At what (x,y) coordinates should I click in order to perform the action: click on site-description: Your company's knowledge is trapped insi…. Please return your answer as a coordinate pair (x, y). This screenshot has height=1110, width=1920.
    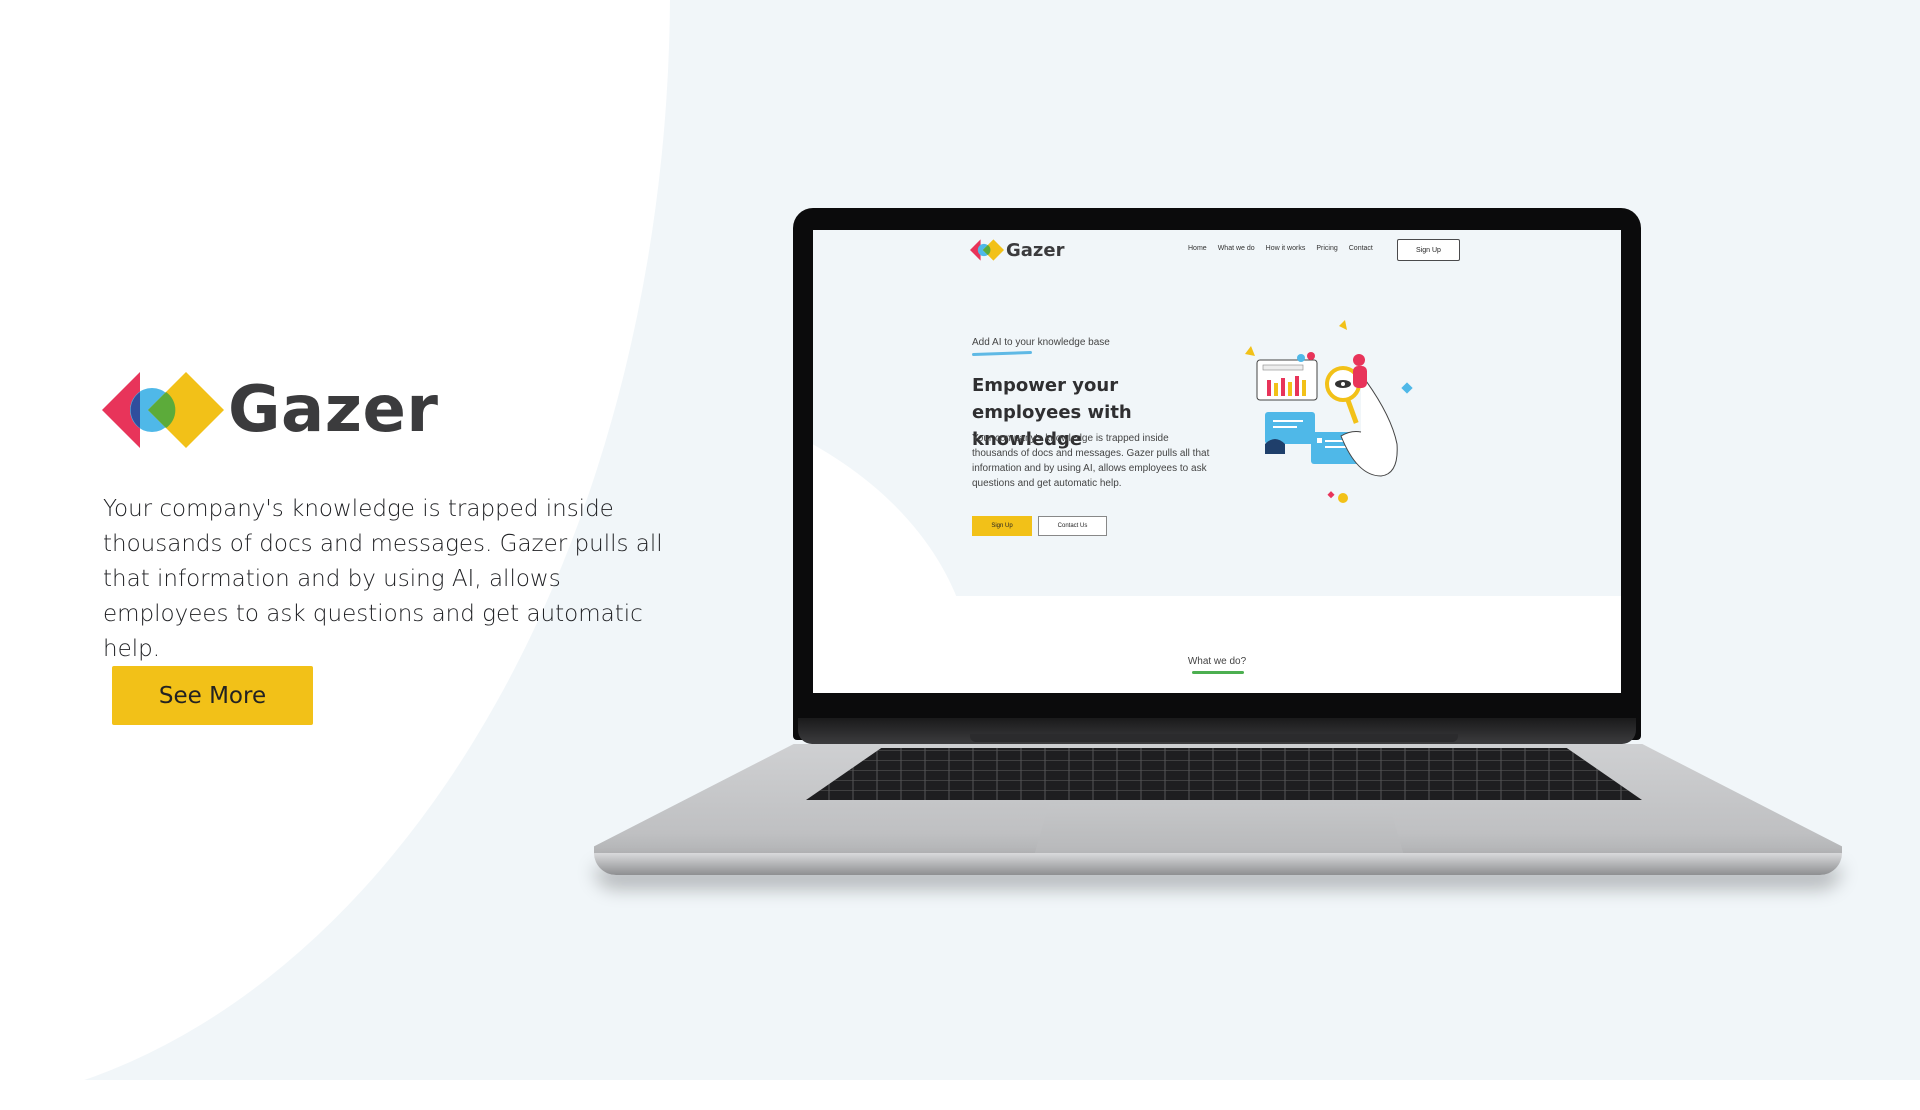
    Looking at the image, I should click on (1091, 461).